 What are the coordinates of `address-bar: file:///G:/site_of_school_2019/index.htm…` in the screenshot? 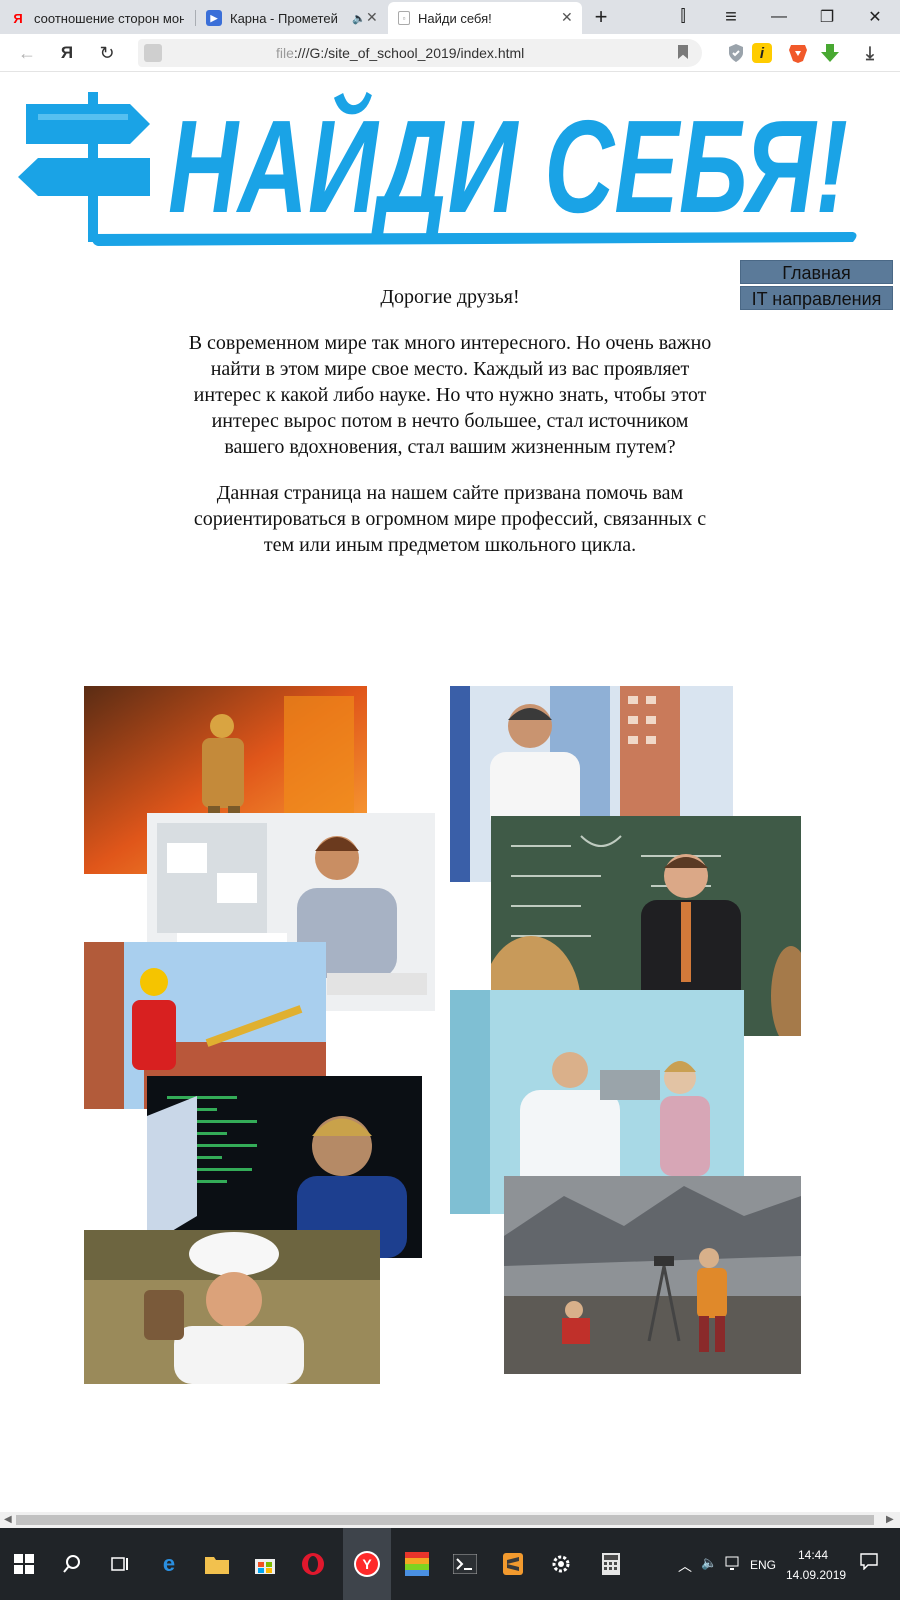 It's located at (420, 53).